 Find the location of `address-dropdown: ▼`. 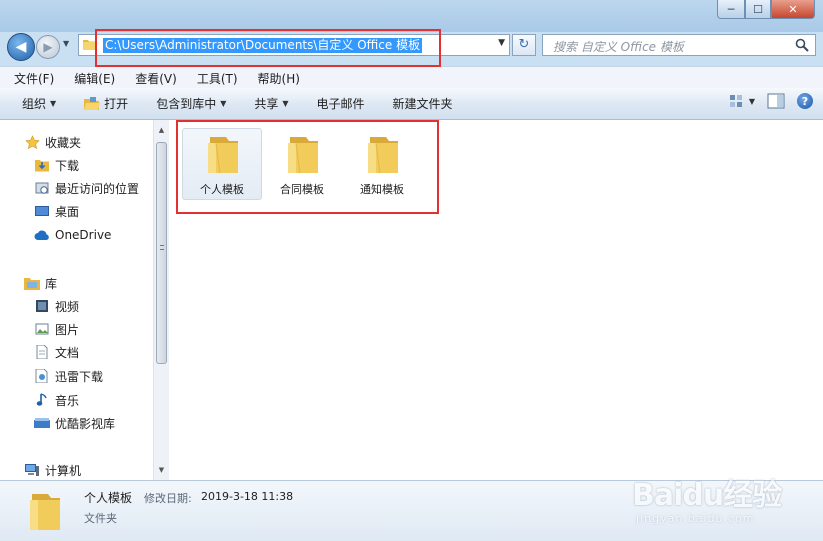

address-dropdown: ▼ is located at coordinates (501, 43).